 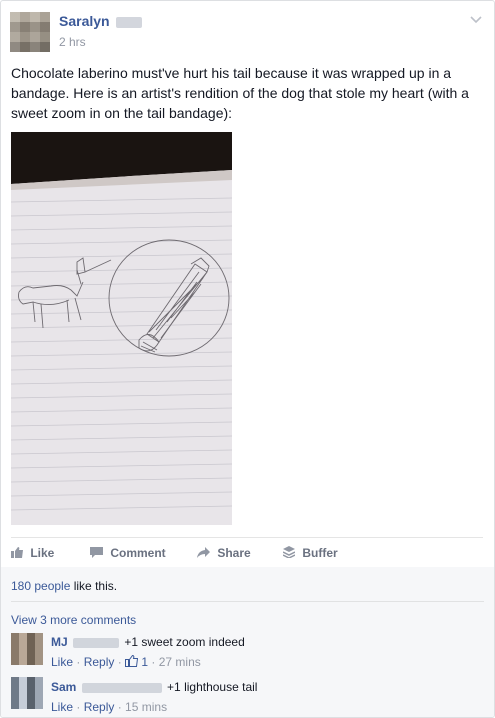 I want to click on post-timestamp: 2 hrs, so click(x=72, y=42).